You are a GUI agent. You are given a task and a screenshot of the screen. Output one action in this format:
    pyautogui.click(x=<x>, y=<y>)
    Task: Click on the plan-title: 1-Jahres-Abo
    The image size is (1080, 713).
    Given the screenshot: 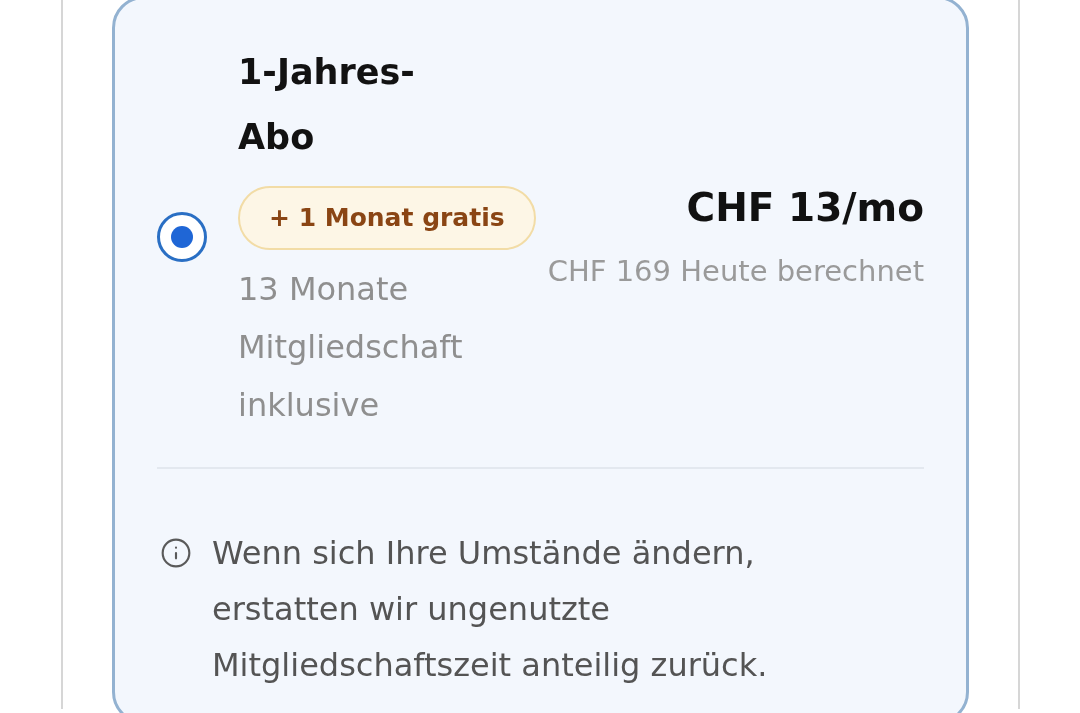 What is the action you would take?
    pyautogui.click(x=327, y=105)
    